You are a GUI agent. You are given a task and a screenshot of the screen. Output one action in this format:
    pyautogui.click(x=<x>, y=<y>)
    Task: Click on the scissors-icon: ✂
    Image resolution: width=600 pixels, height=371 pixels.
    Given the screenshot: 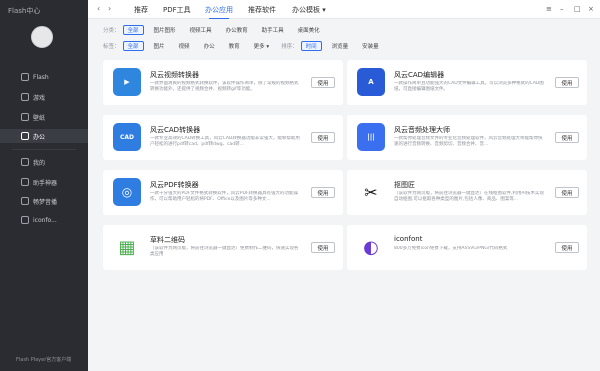 What is the action you would take?
    pyautogui.click(x=371, y=192)
    